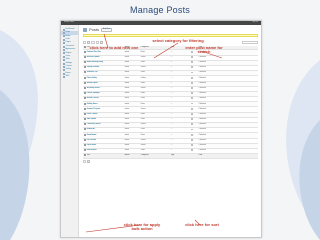 Image resolution: width=320 pixels, height=240 pixels. What do you see at coordinates (68, 69) in the screenshot?
I see `sidebar-item-label: Gallery` at bounding box center [68, 69].